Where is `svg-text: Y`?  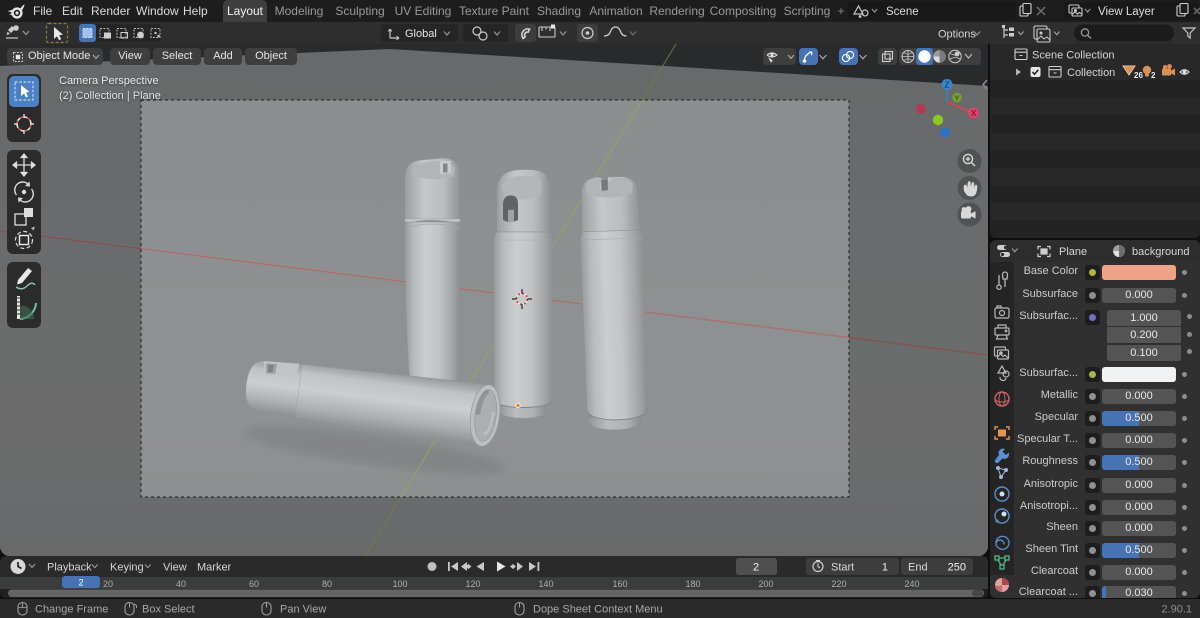 svg-text: Y is located at coordinates (957, 99).